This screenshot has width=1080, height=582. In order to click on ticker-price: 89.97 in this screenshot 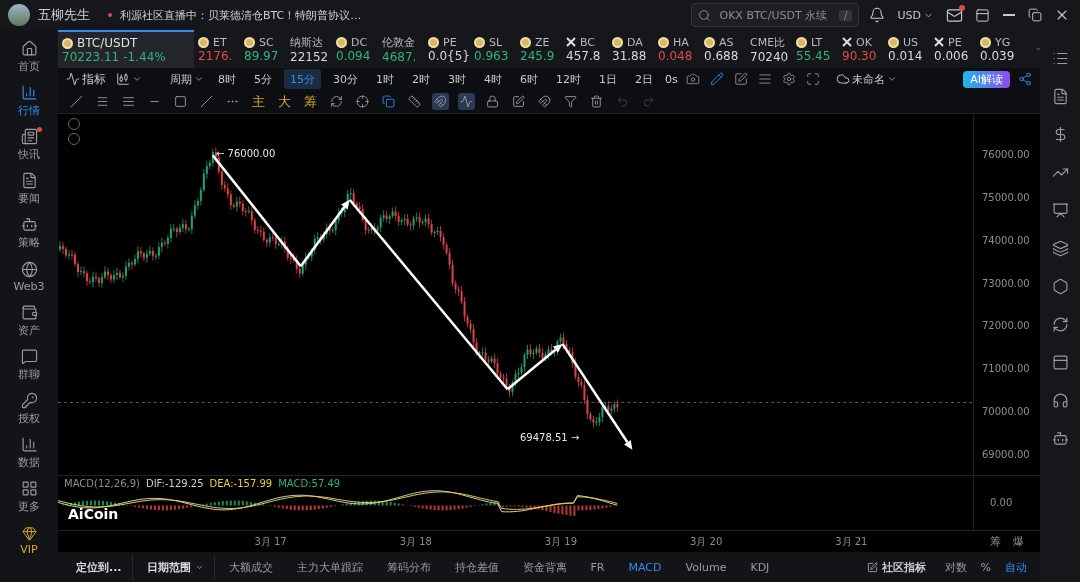, I will do `click(261, 55)`.